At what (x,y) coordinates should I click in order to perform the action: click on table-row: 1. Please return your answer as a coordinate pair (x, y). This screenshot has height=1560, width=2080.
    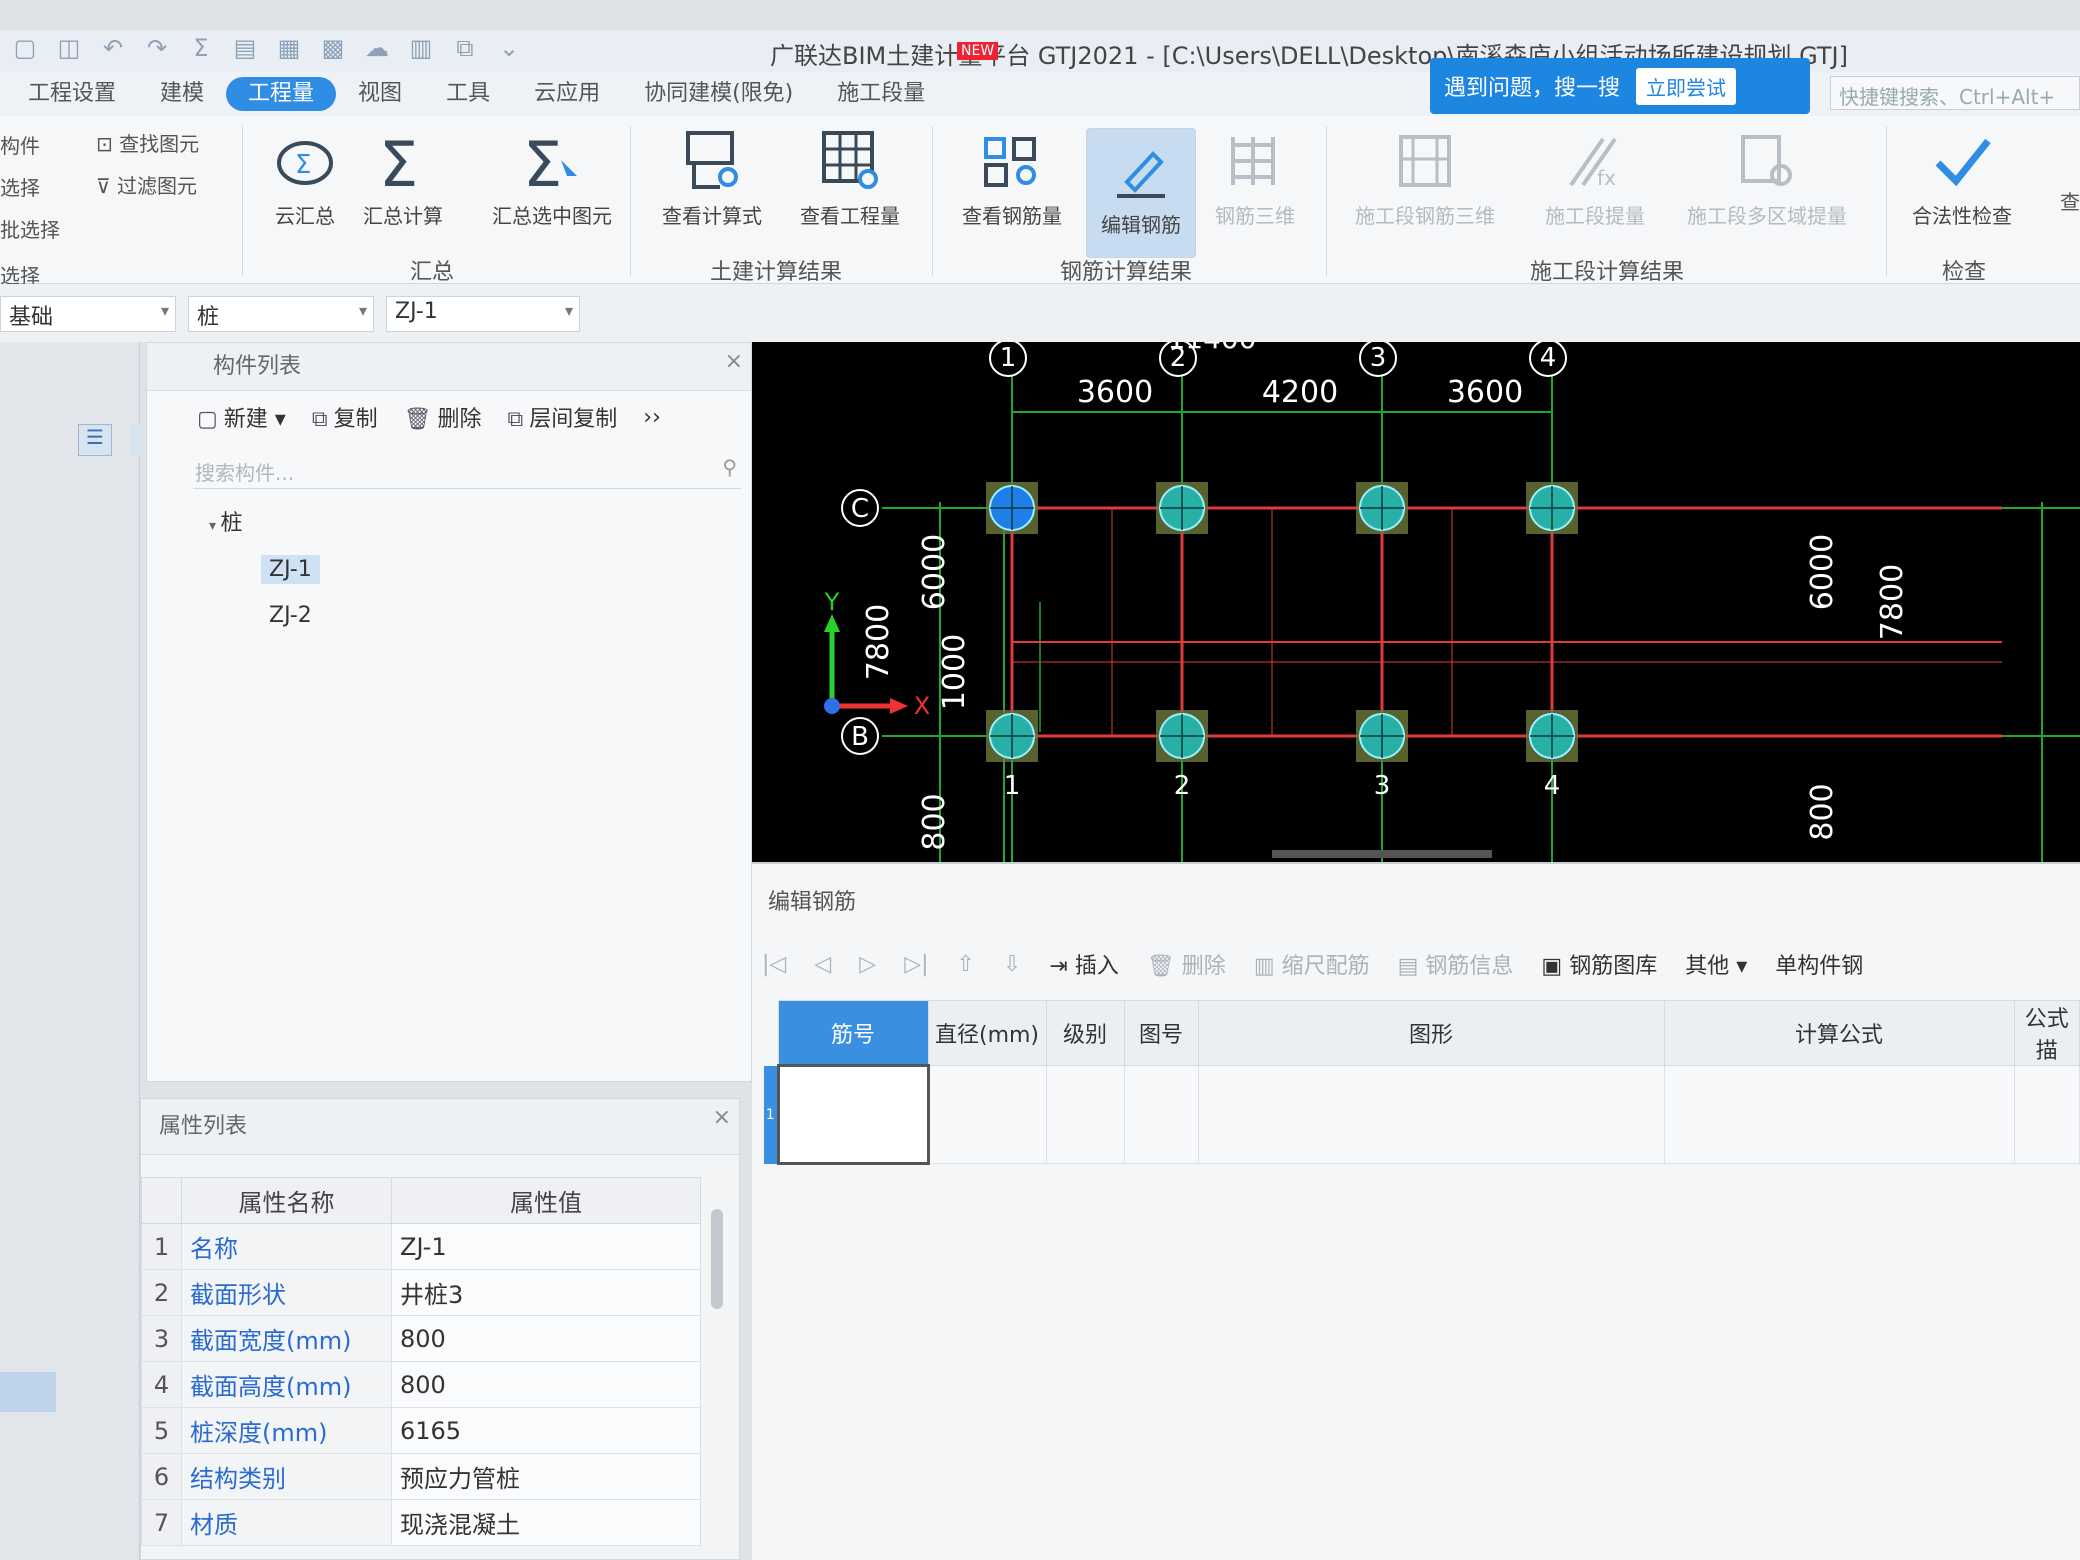
    Looking at the image, I should click on (1422, 1114).